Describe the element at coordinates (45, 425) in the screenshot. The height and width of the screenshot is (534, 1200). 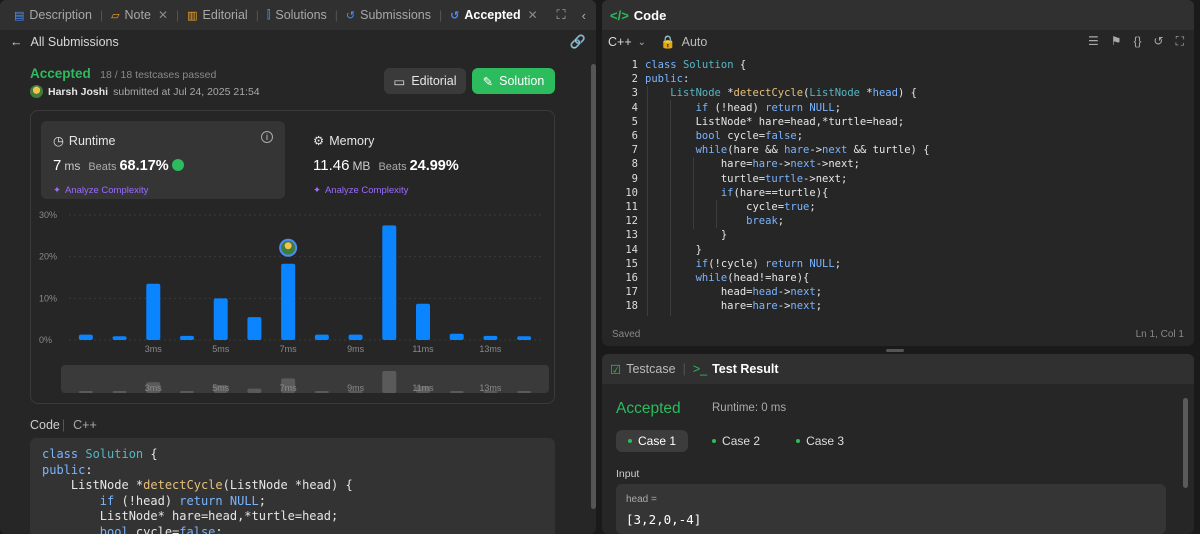
I see `code-label: Code` at that location.